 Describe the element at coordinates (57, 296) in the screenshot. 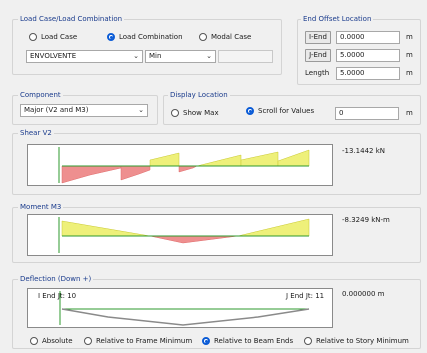

I see `iend-joint-label: I End Jt: 10` at that location.